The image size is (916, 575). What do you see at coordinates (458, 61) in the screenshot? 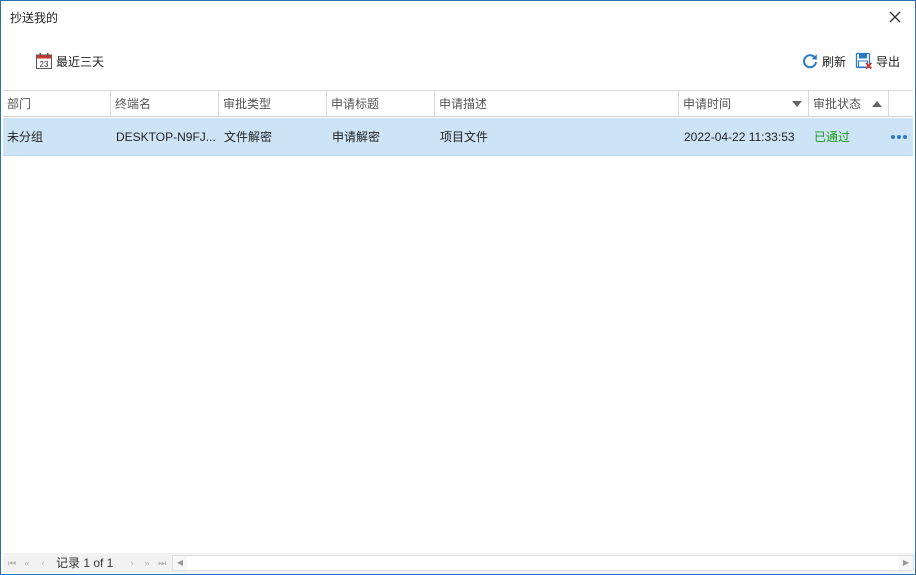
I see `toolbar: 23 最近三天 刷新 导出` at bounding box center [458, 61].